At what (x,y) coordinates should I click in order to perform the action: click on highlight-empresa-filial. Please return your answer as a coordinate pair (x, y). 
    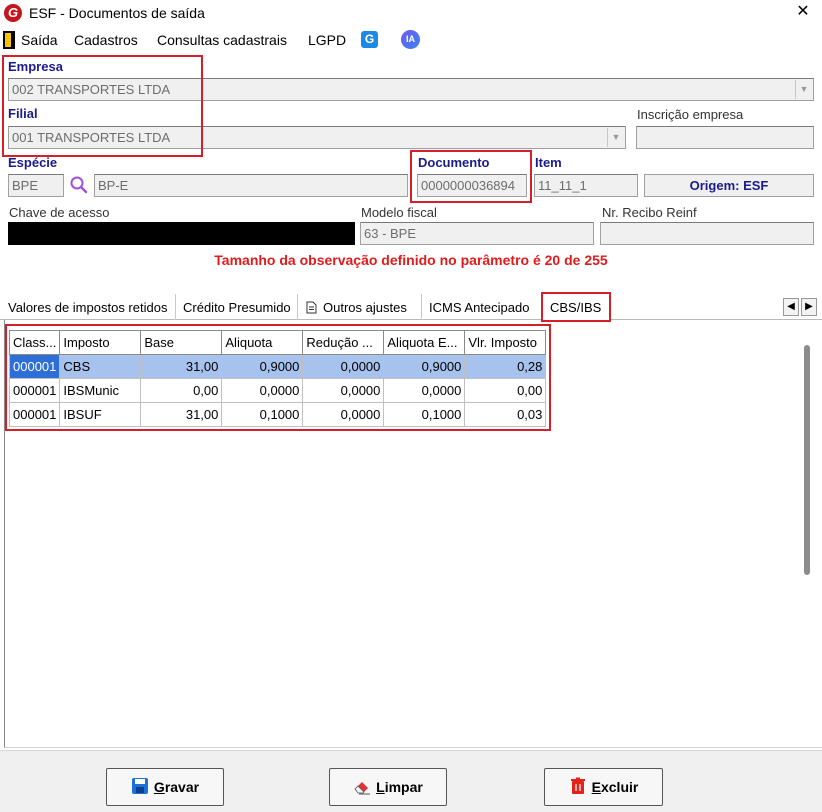
    Looking at the image, I should click on (102, 106).